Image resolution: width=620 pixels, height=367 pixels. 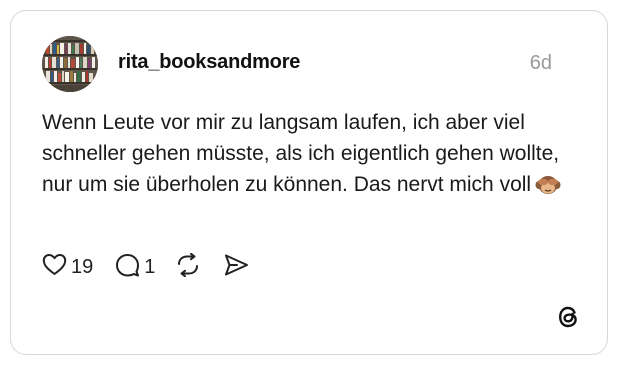 I want to click on action-bar: 19 1, so click(x=145, y=267).